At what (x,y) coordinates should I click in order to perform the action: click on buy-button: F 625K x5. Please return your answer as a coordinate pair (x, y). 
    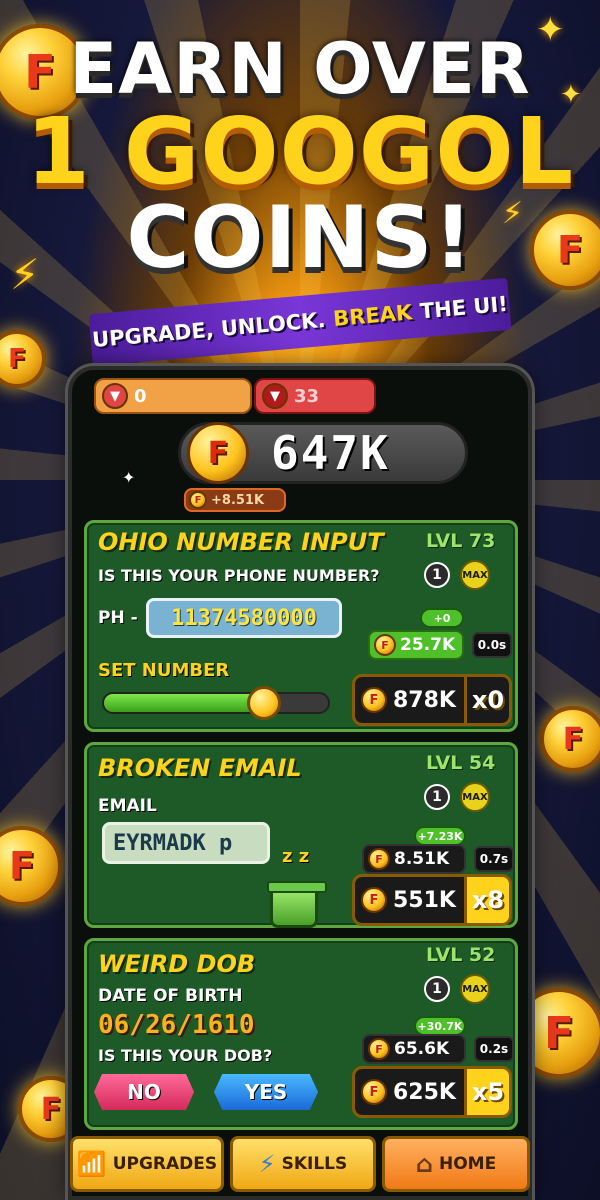
    Looking at the image, I should click on (432, 1092).